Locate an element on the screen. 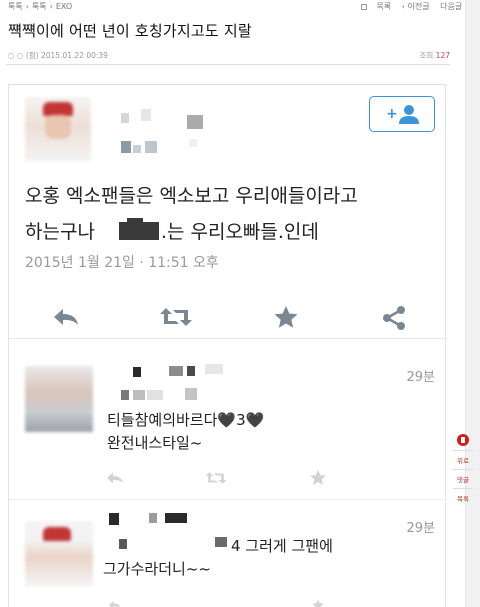 The width and height of the screenshot is (480, 607). tweet-timestamp: 2015년 1월 21일 · 11:51 오후 is located at coordinates (122, 263).